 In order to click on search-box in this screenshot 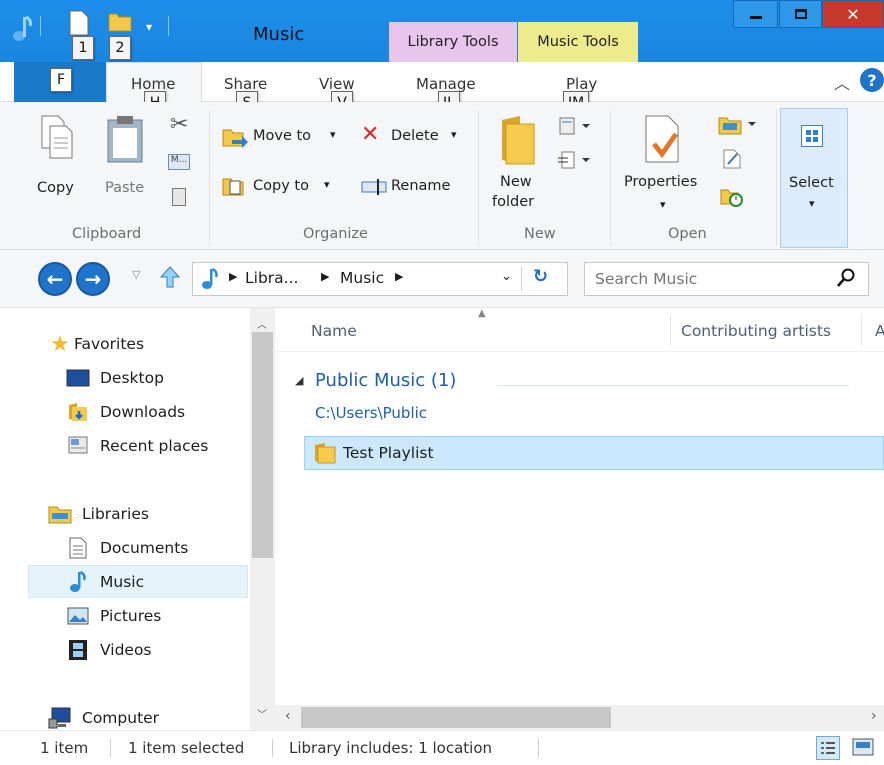, I will do `click(726, 279)`.